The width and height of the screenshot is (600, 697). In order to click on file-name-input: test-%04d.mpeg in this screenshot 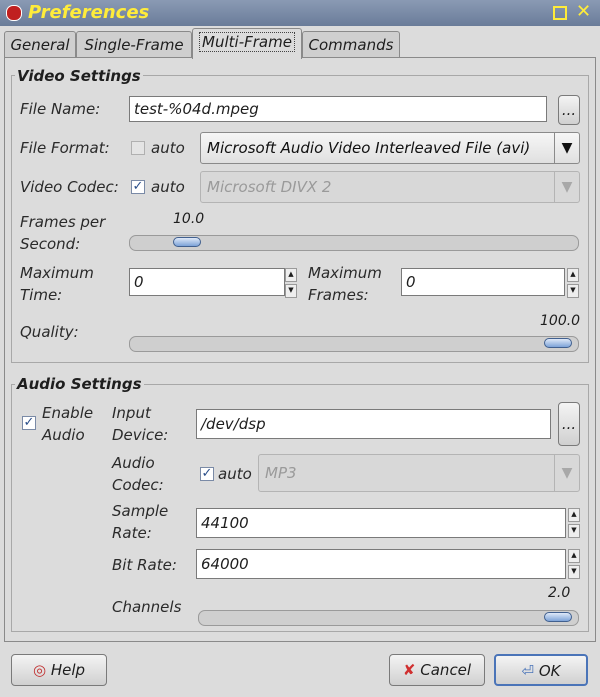, I will do `click(338, 109)`.